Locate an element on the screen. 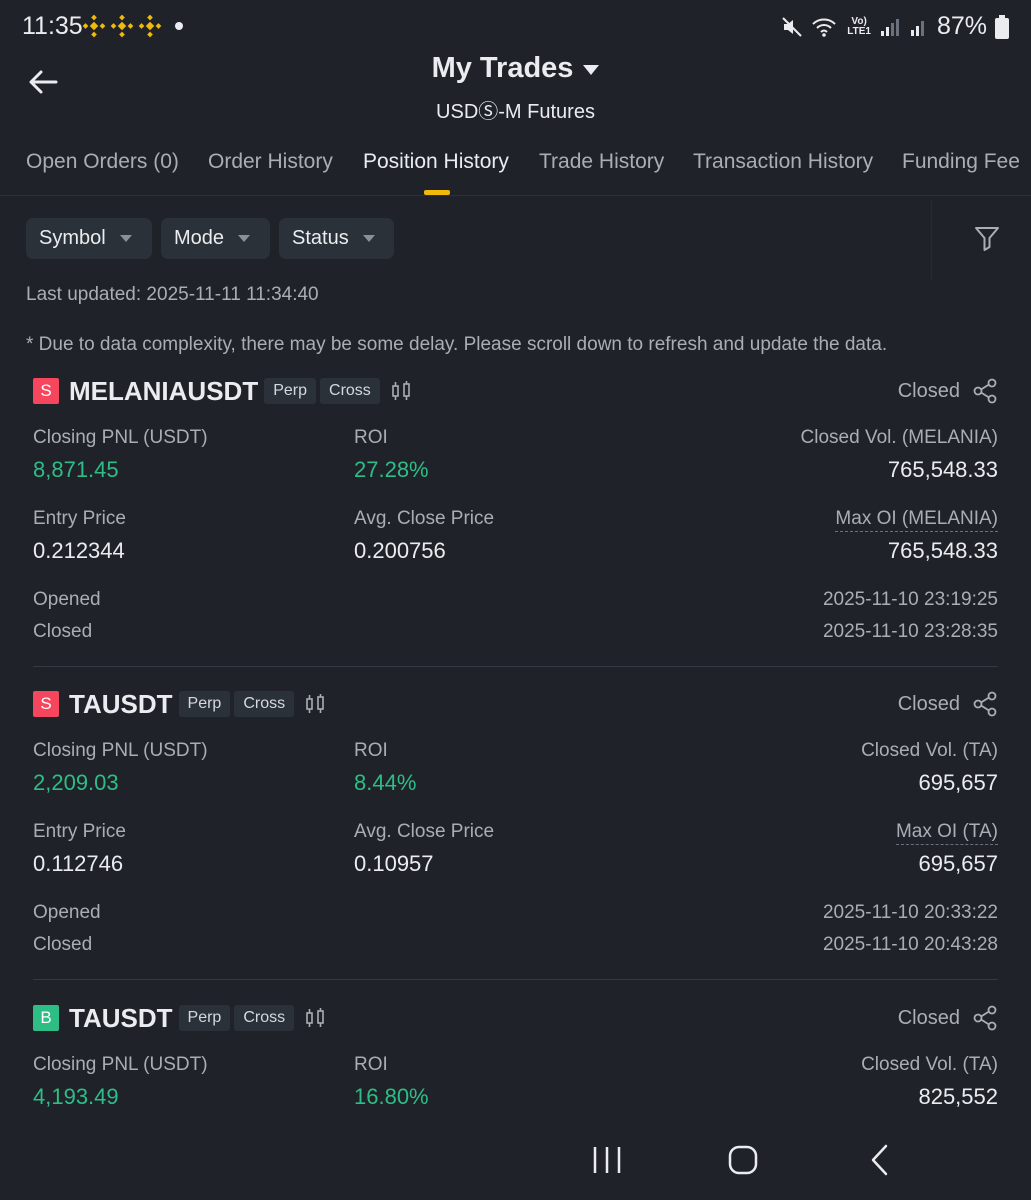 This screenshot has height=1200, width=1031. page-subtitle: USDⓈ-M Futures is located at coordinates (515, 112).